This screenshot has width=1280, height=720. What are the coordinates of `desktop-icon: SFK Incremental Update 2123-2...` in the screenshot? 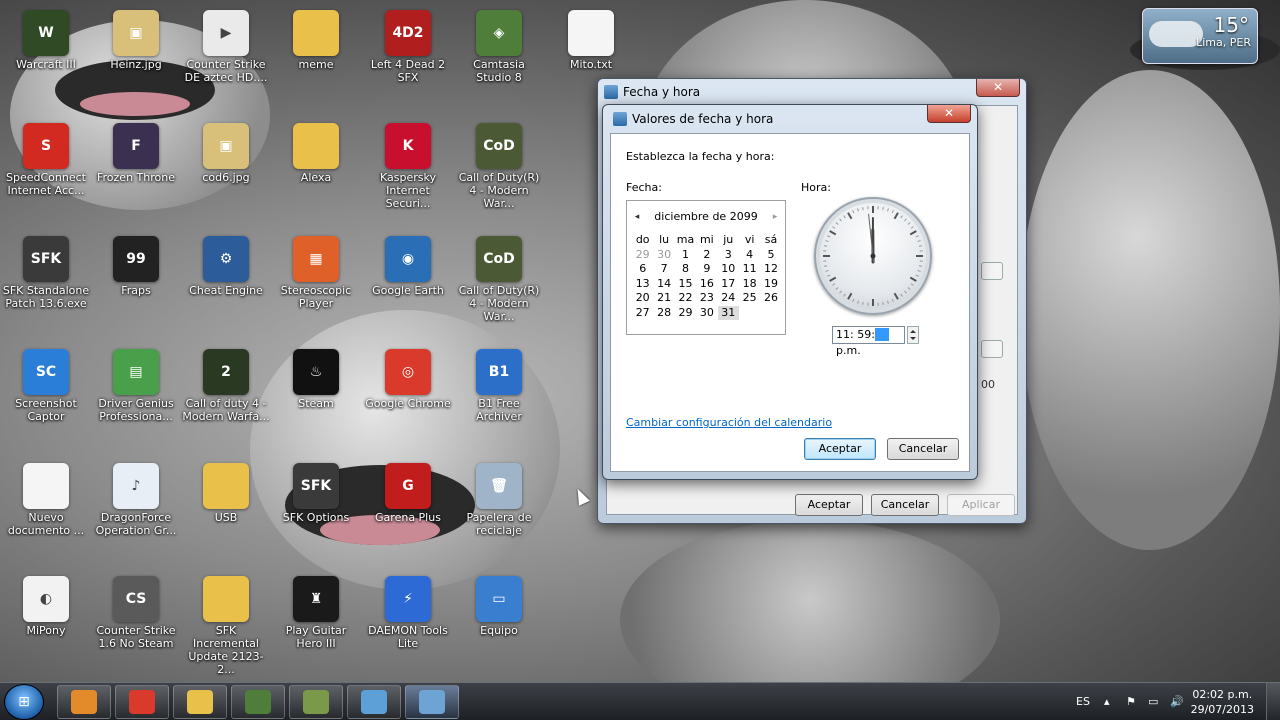 It's located at (226, 624).